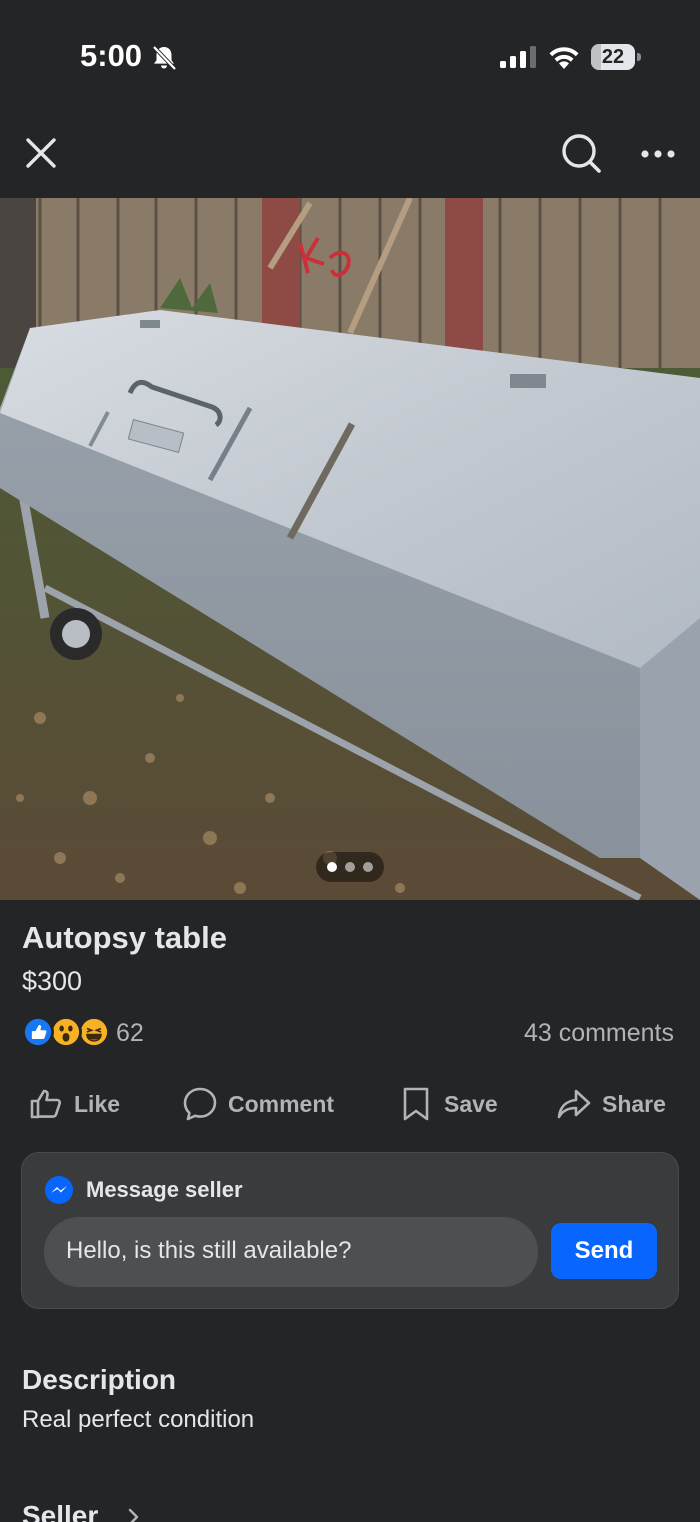 This screenshot has height=1522, width=700. I want to click on share-label: Share, so click(634, 1103).